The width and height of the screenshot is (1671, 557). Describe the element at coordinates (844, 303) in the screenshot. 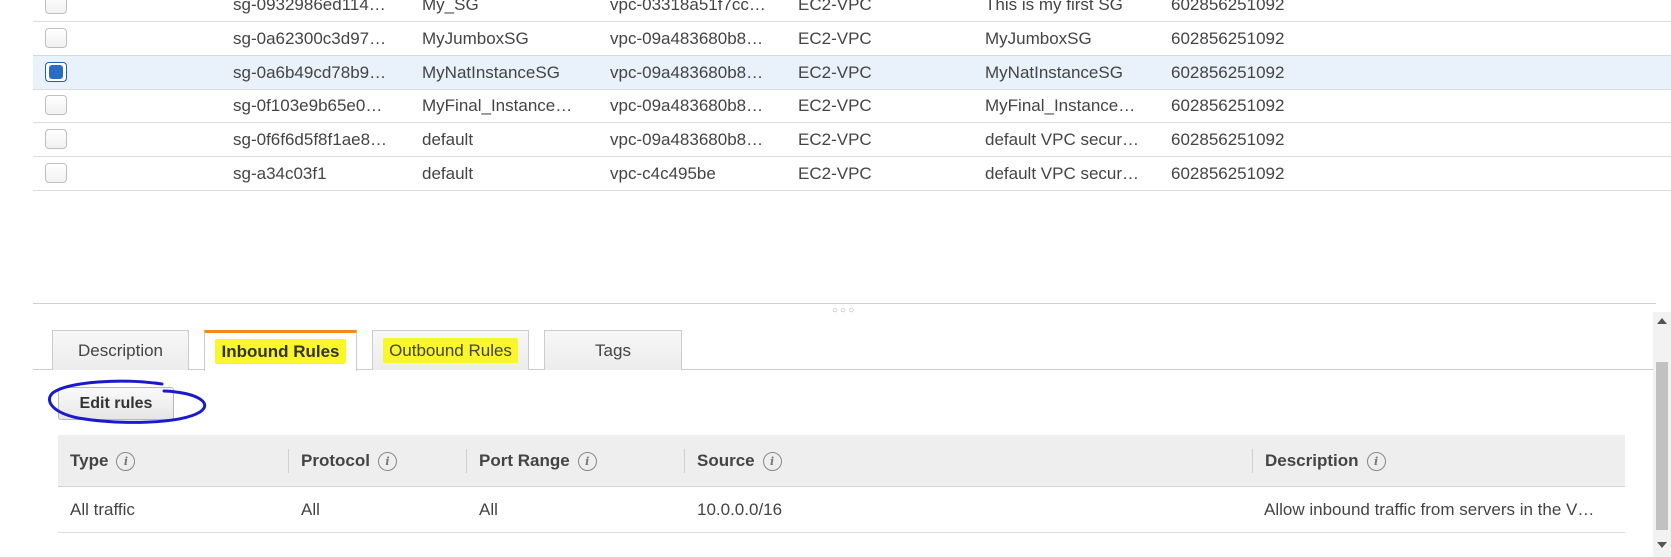

I see `panel-splitter` at that location.